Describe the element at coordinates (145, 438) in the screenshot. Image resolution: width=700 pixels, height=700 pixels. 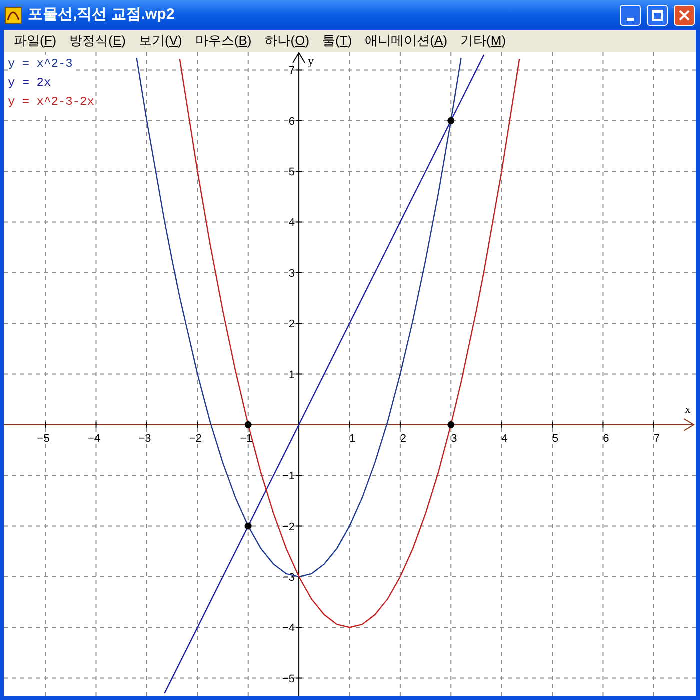
I see `x-tick-label: −3` at that location.